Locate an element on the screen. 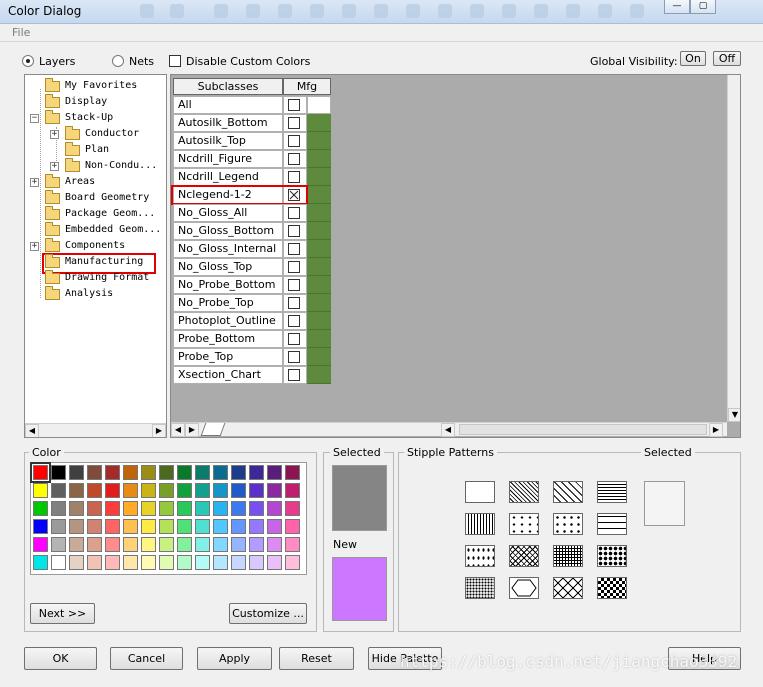 The image size is (763, 687). grid-scroll-thumb is located at coordinates (583, 429).